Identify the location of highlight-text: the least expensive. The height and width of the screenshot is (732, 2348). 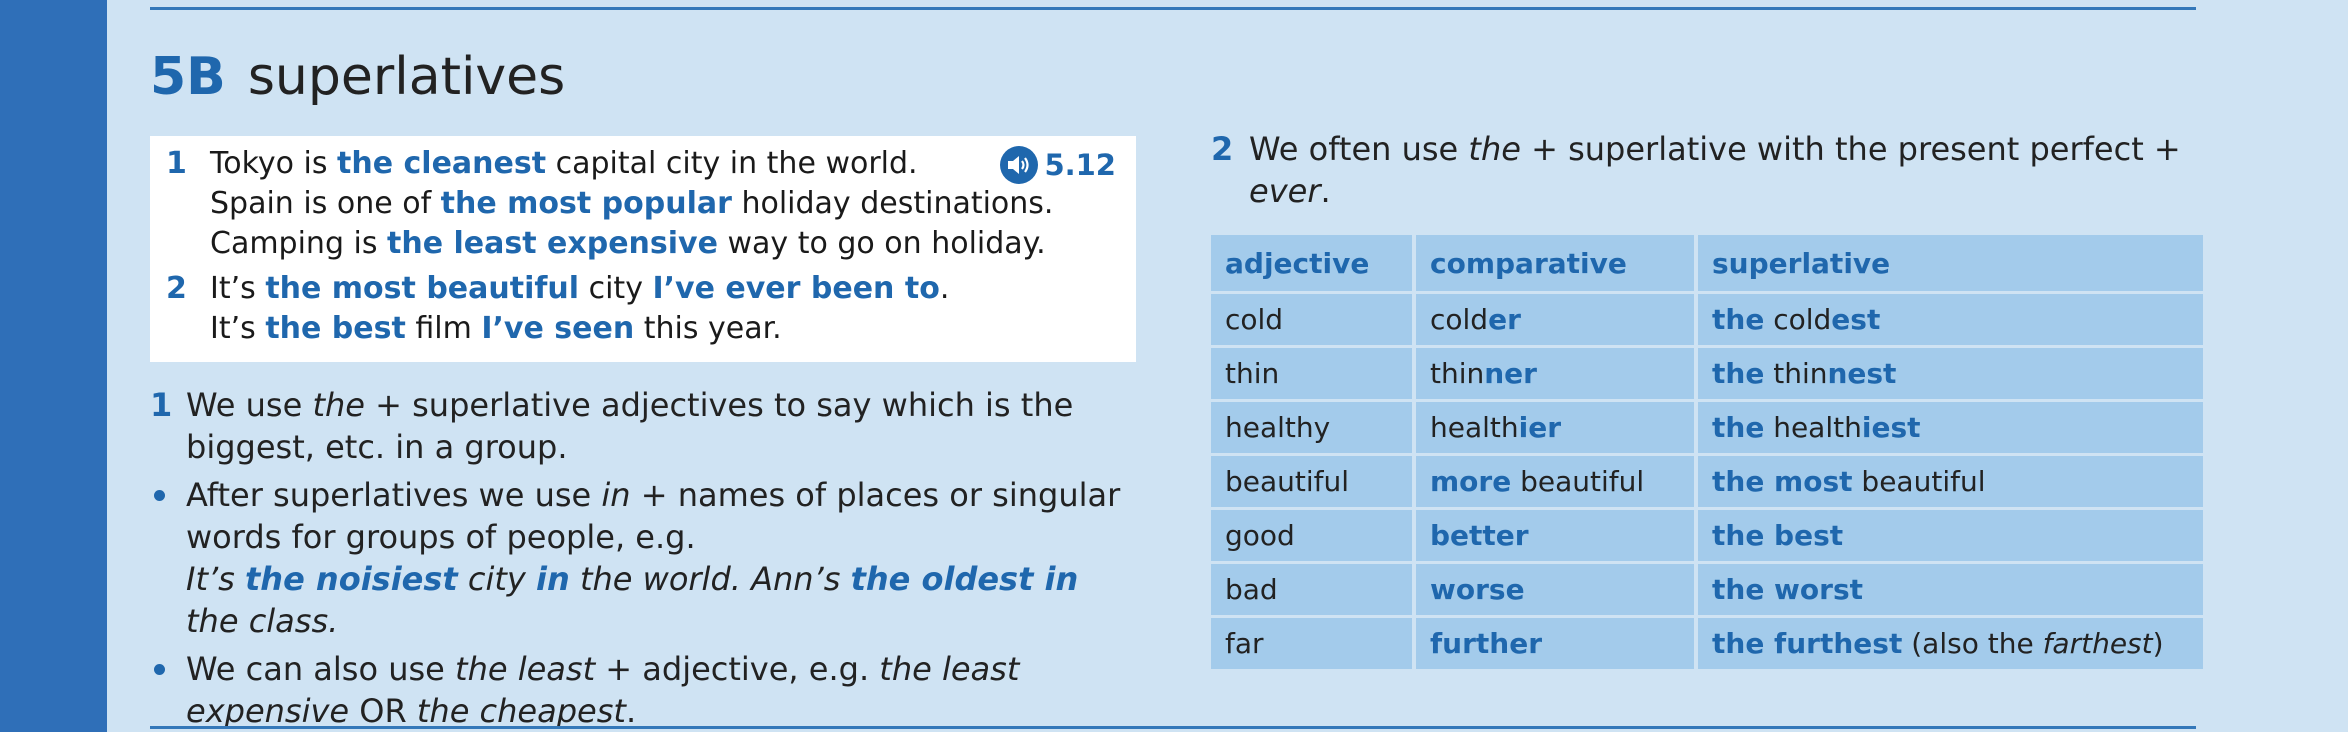
(552, 243).